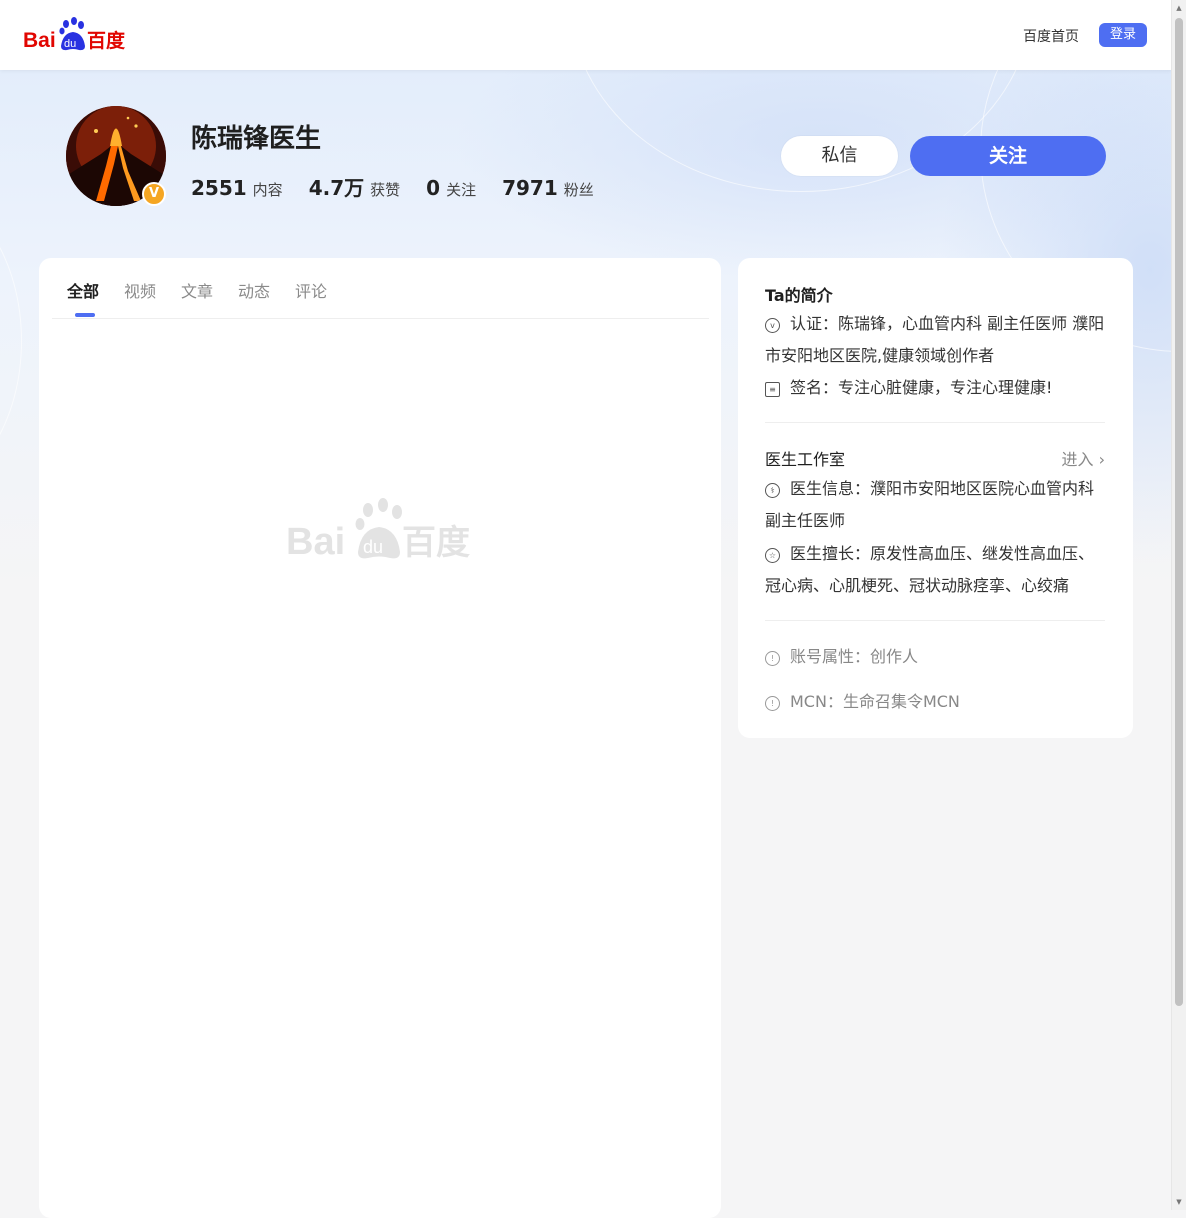 This screenshot has width=1186, height=1218. What do you see at coordinates (378, 530) in the screenshot?
I see `baidu-loading-watermark: Bai du 百度` at bounding box center [378, 530].